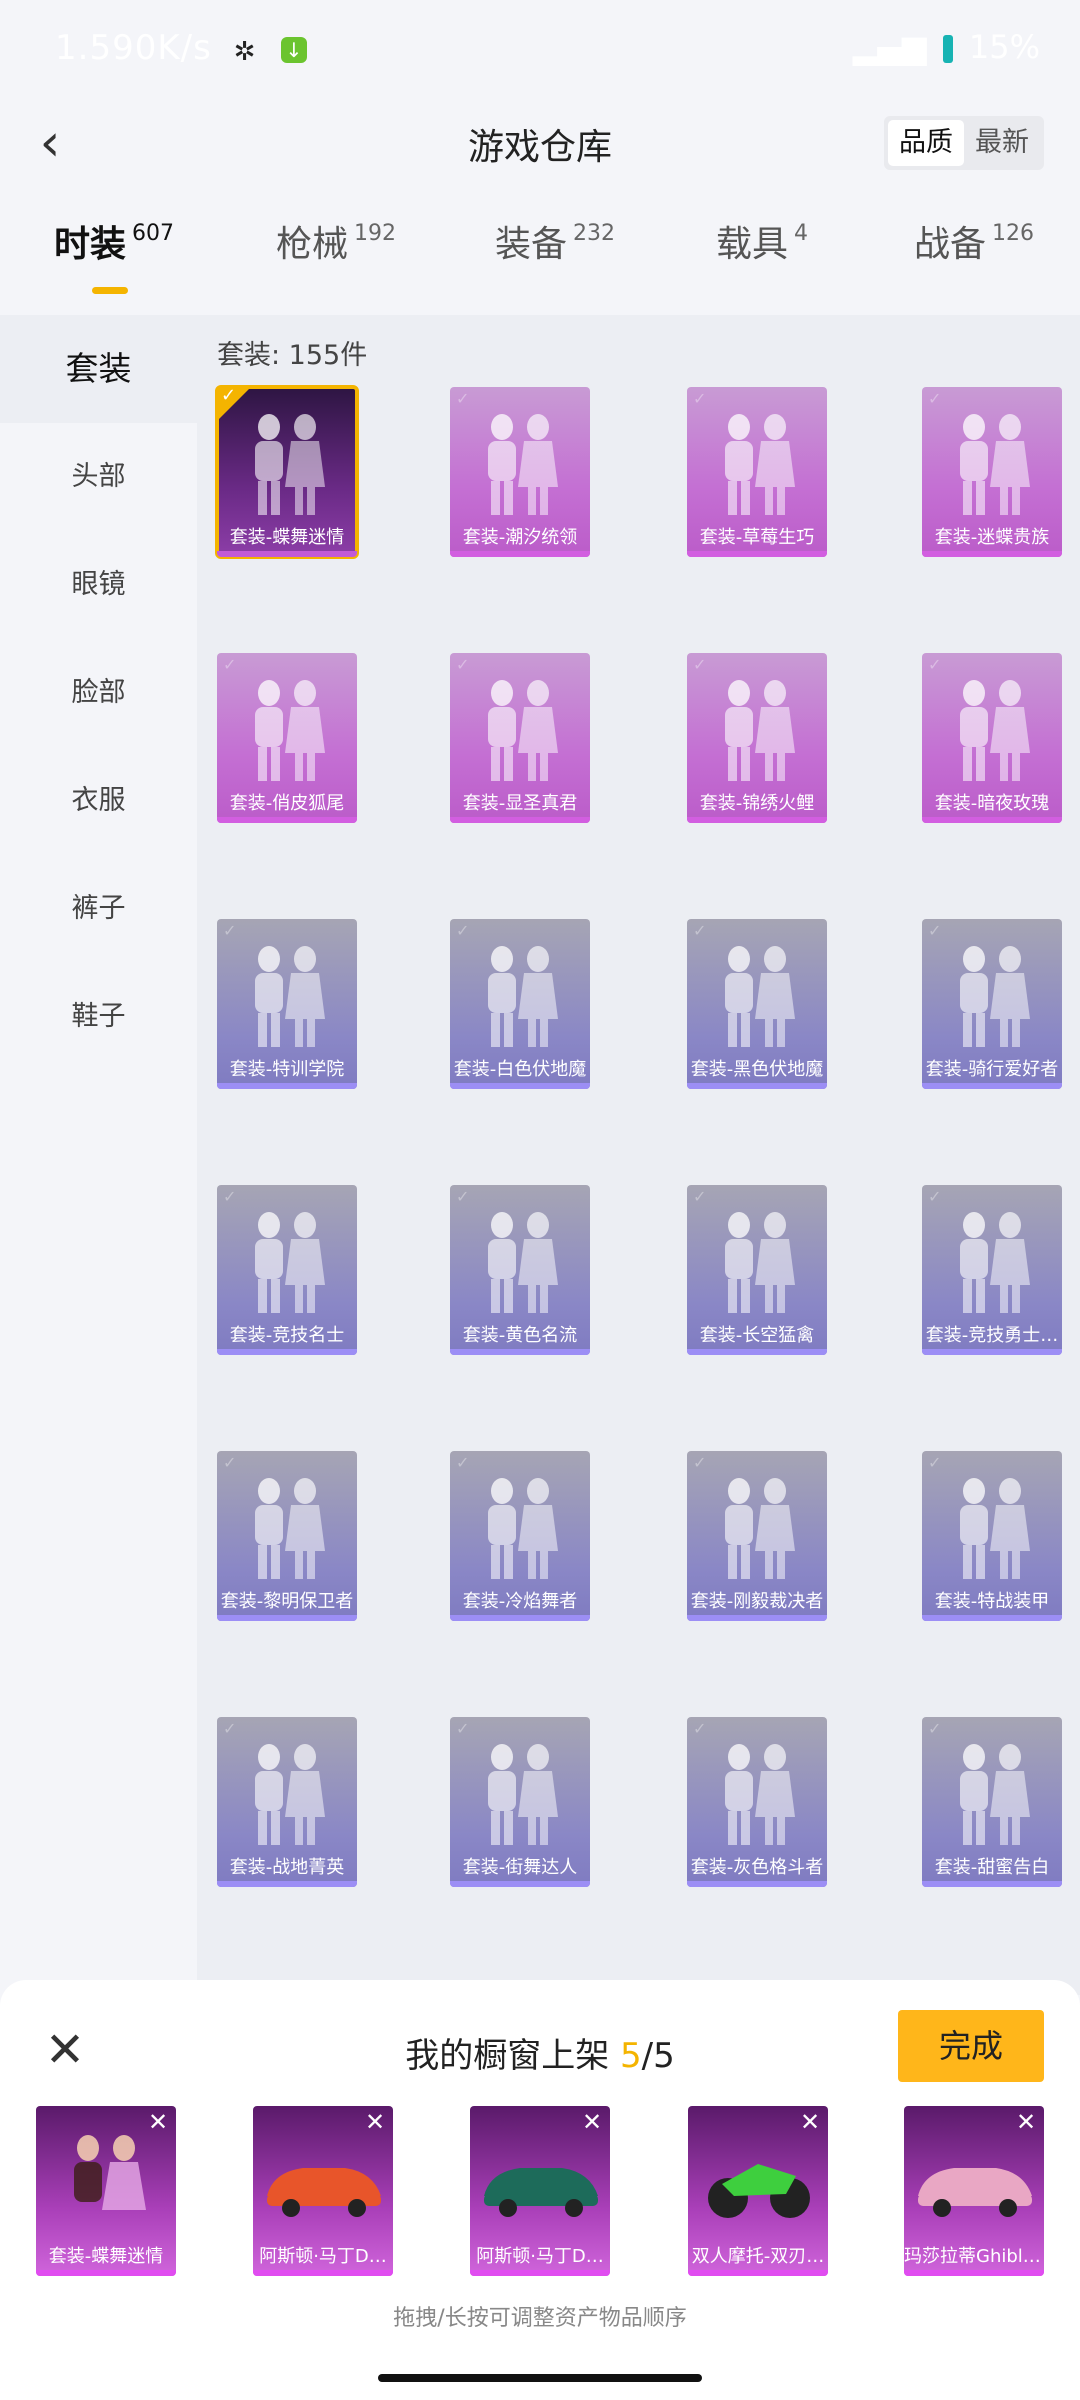 The image size is (1080, 2400). I want to click on sidebar-item-shoes: 鞋子, so click(98, 1017).